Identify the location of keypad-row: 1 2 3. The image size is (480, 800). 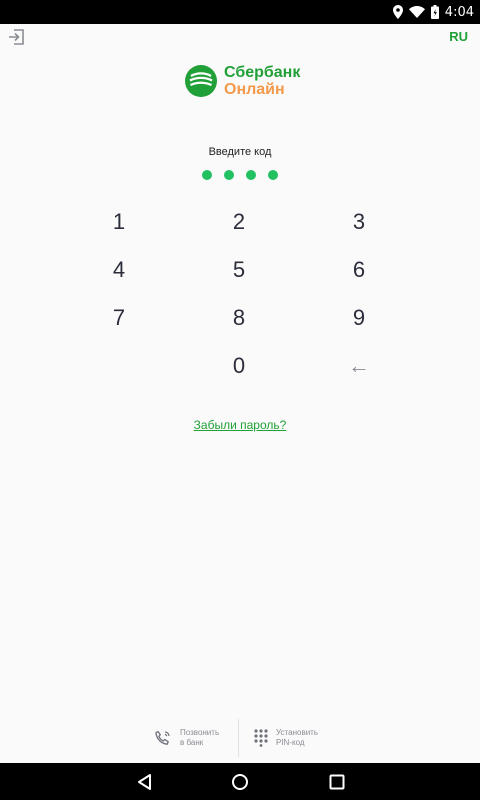
(240, 222).